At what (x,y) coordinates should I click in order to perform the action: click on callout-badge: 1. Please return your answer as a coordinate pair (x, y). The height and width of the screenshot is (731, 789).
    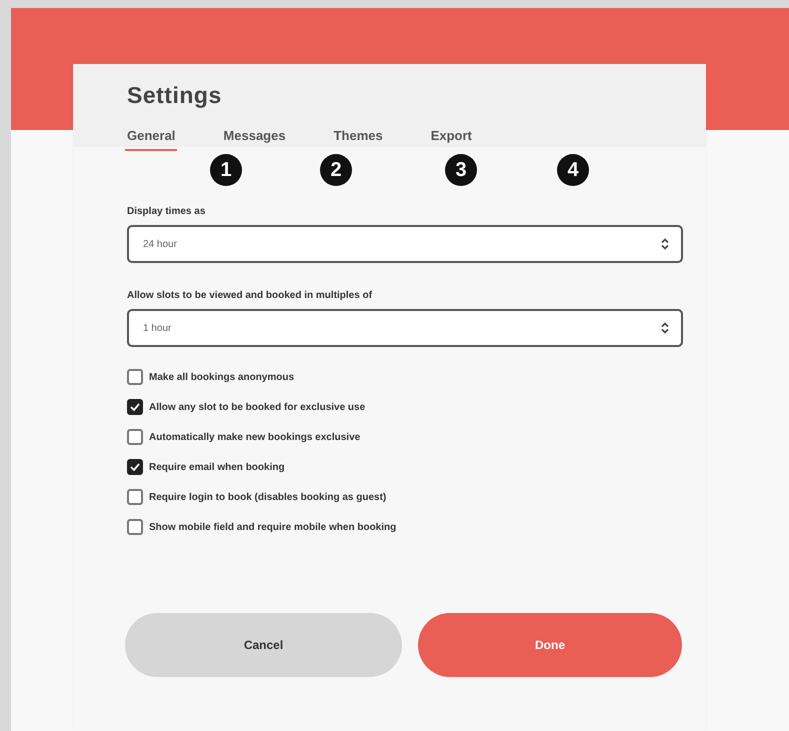
    Looking at the image, I should click on (226, 170).